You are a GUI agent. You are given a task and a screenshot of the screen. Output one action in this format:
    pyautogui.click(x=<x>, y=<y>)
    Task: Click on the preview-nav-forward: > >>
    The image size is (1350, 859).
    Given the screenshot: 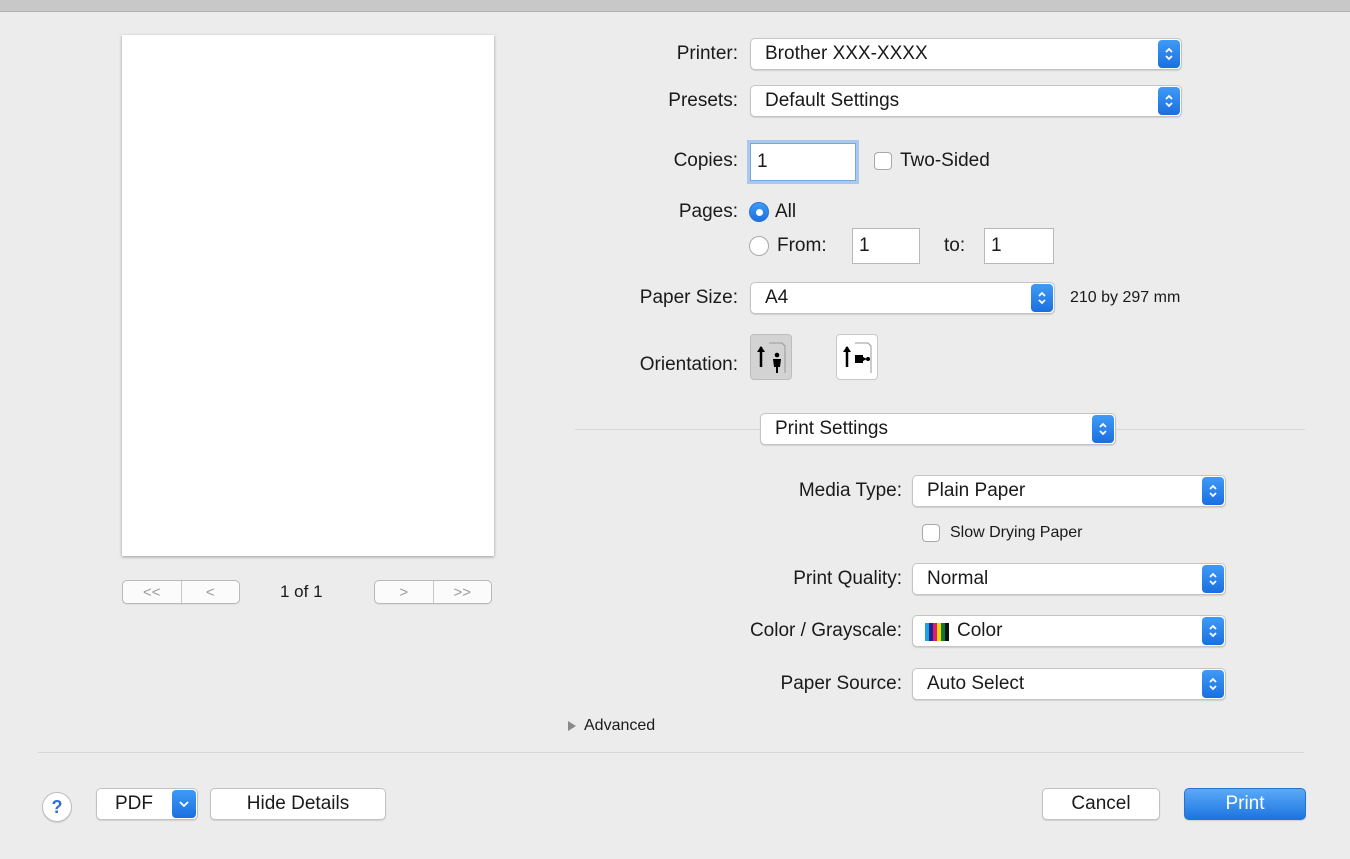 What is the action you would take?
    pyautogui.click(x=433, y=592)
    